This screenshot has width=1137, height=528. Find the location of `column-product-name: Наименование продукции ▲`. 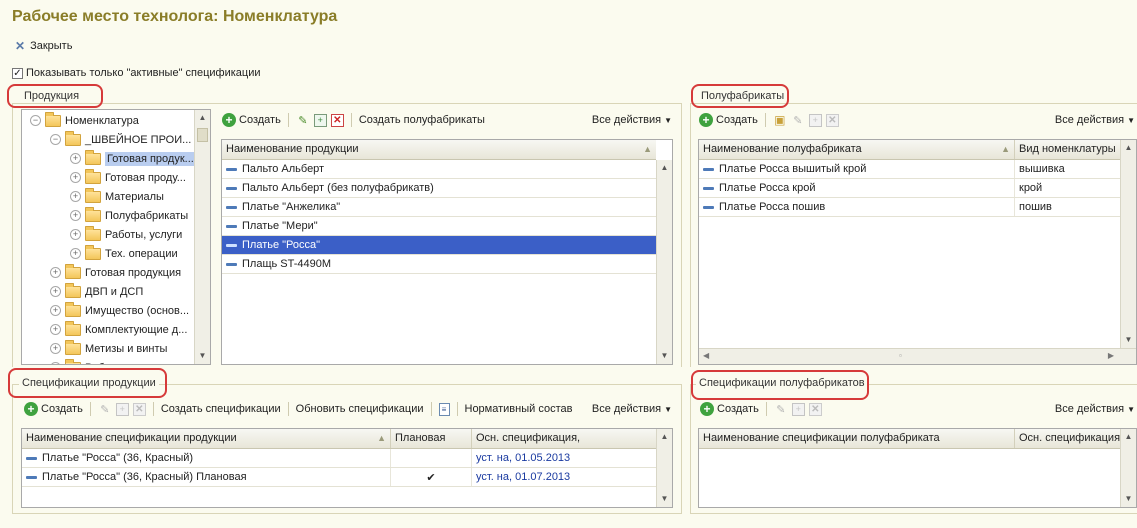

column-product-name: Наименование продукции ▲ is located at coordinates (439, 149).